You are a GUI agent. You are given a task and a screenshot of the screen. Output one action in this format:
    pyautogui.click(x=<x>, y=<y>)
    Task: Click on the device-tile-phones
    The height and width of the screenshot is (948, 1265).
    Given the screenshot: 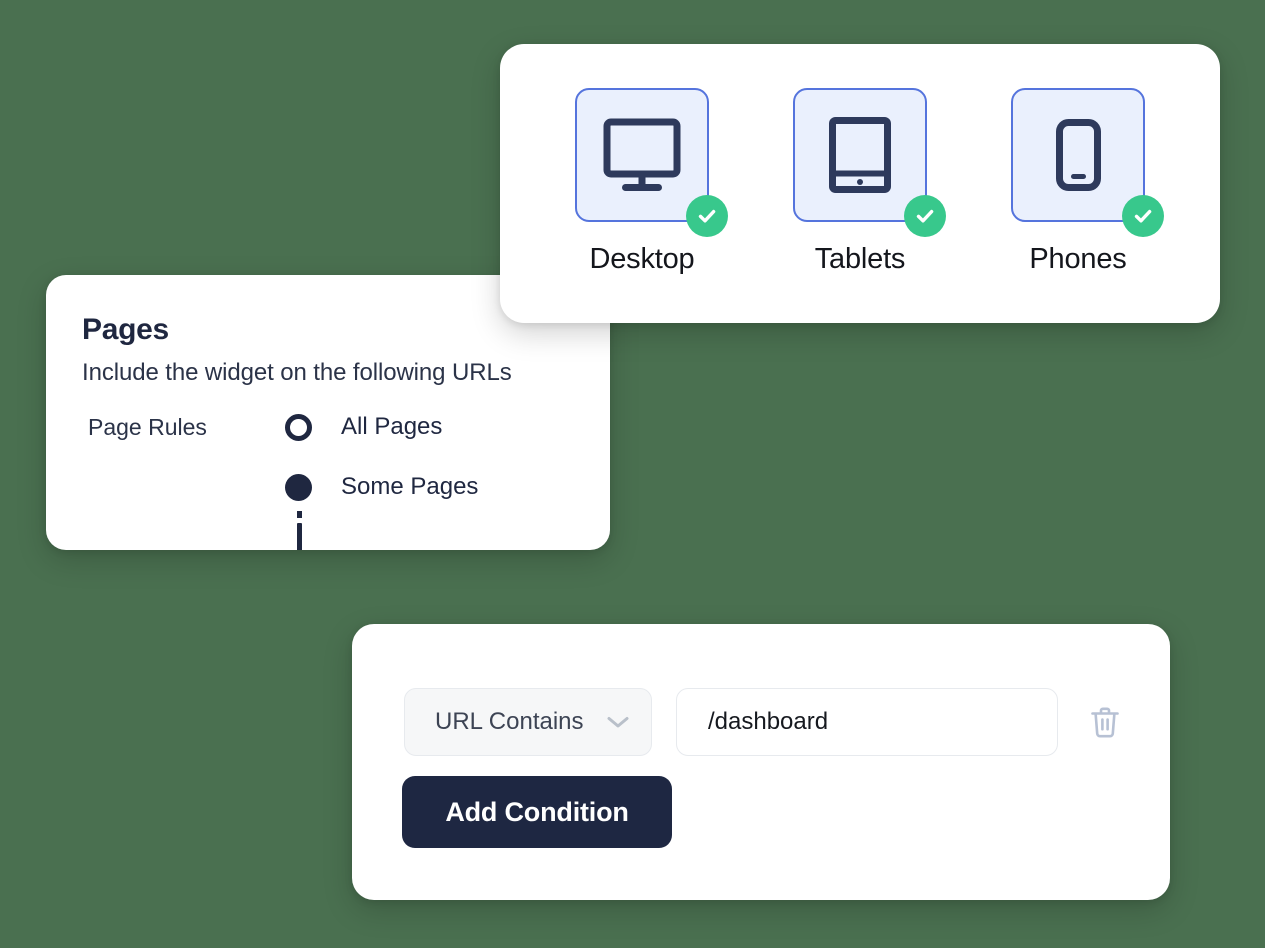 What is the action you would take?
    pyautogui.click(x=1078, y=155)
    